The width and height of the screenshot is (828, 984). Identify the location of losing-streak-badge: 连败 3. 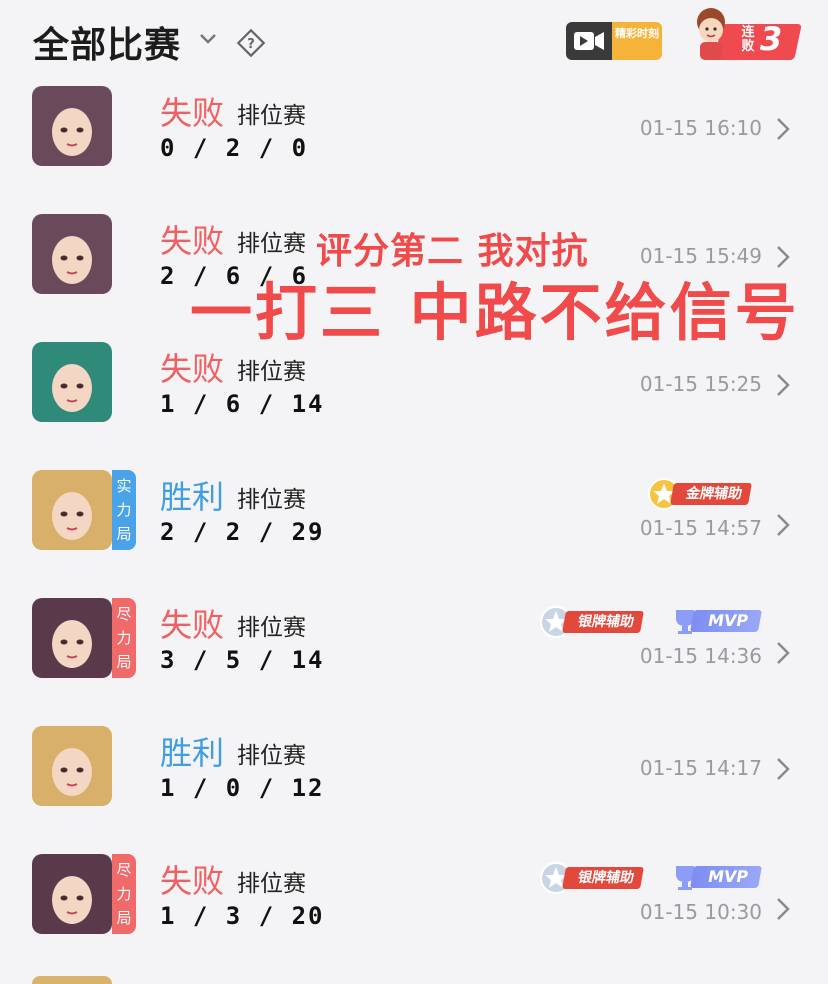
(741, 33).